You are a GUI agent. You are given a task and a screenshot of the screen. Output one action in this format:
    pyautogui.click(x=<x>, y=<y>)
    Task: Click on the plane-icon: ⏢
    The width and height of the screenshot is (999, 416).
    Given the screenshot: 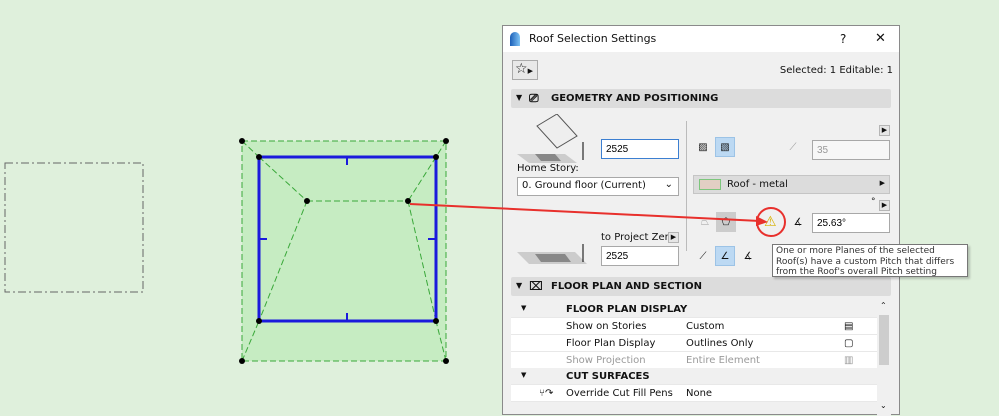 What is the action you would take?
    pyautogui.click(x=705, y=222)
    